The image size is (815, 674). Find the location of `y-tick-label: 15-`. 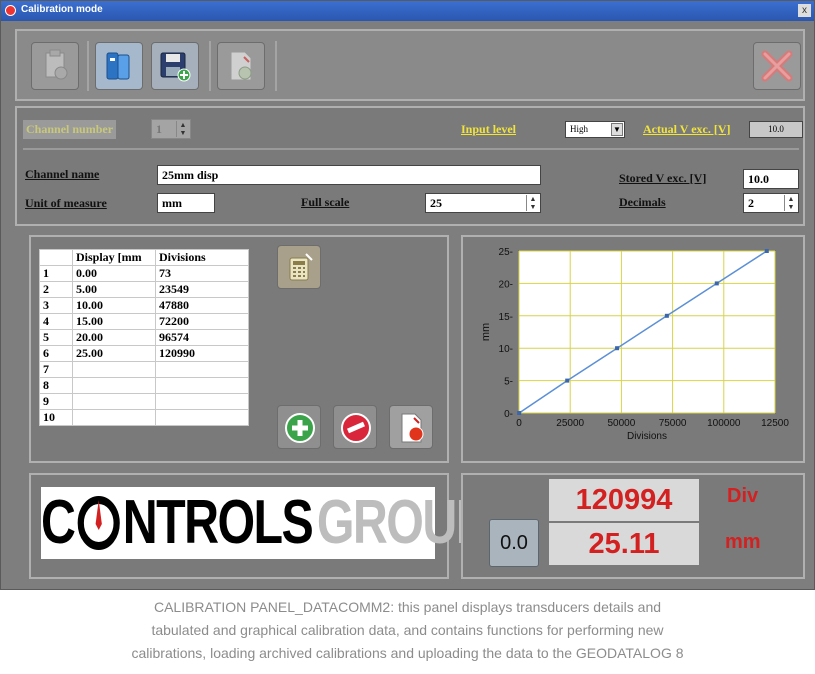

y-tick-label: 15- is located at coordinates (506, 317).